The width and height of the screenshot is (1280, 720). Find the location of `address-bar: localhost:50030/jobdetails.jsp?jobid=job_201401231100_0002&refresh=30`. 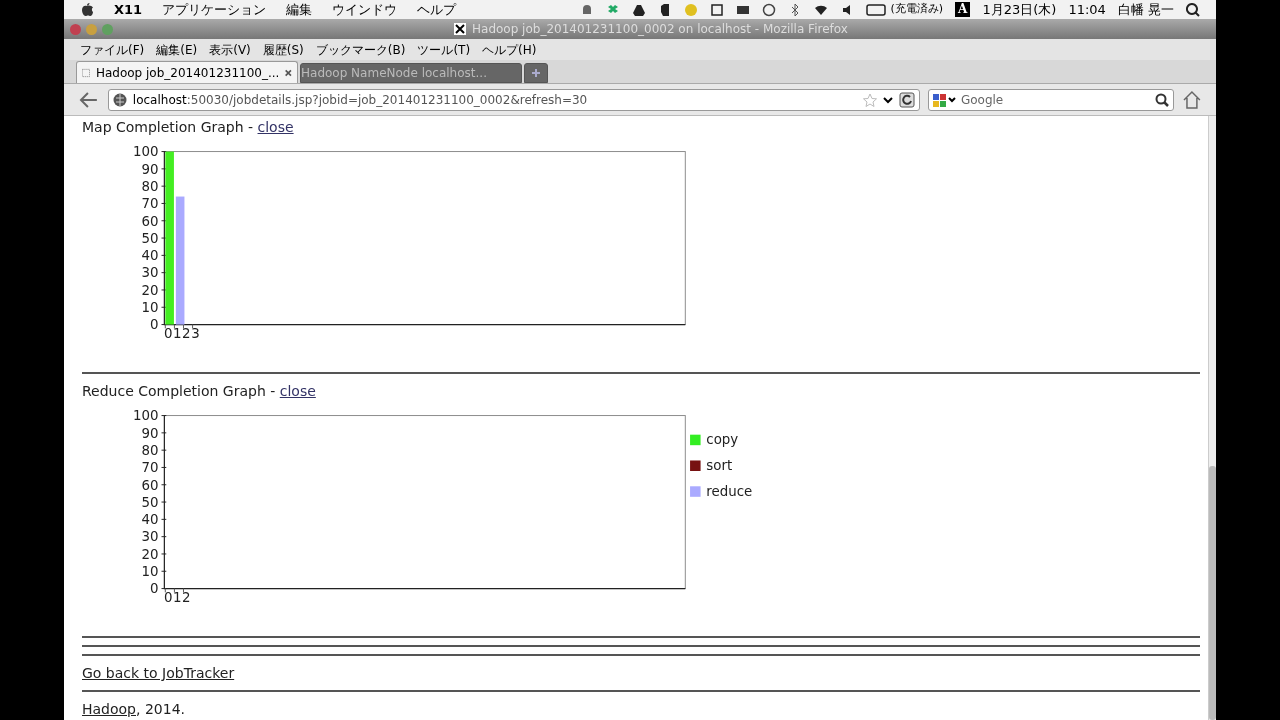

address-bar: localhost:50030/jobdetails.jsp?jobid=job_201401231100_0002&refresh=30 is located at coordinates (513, 99).